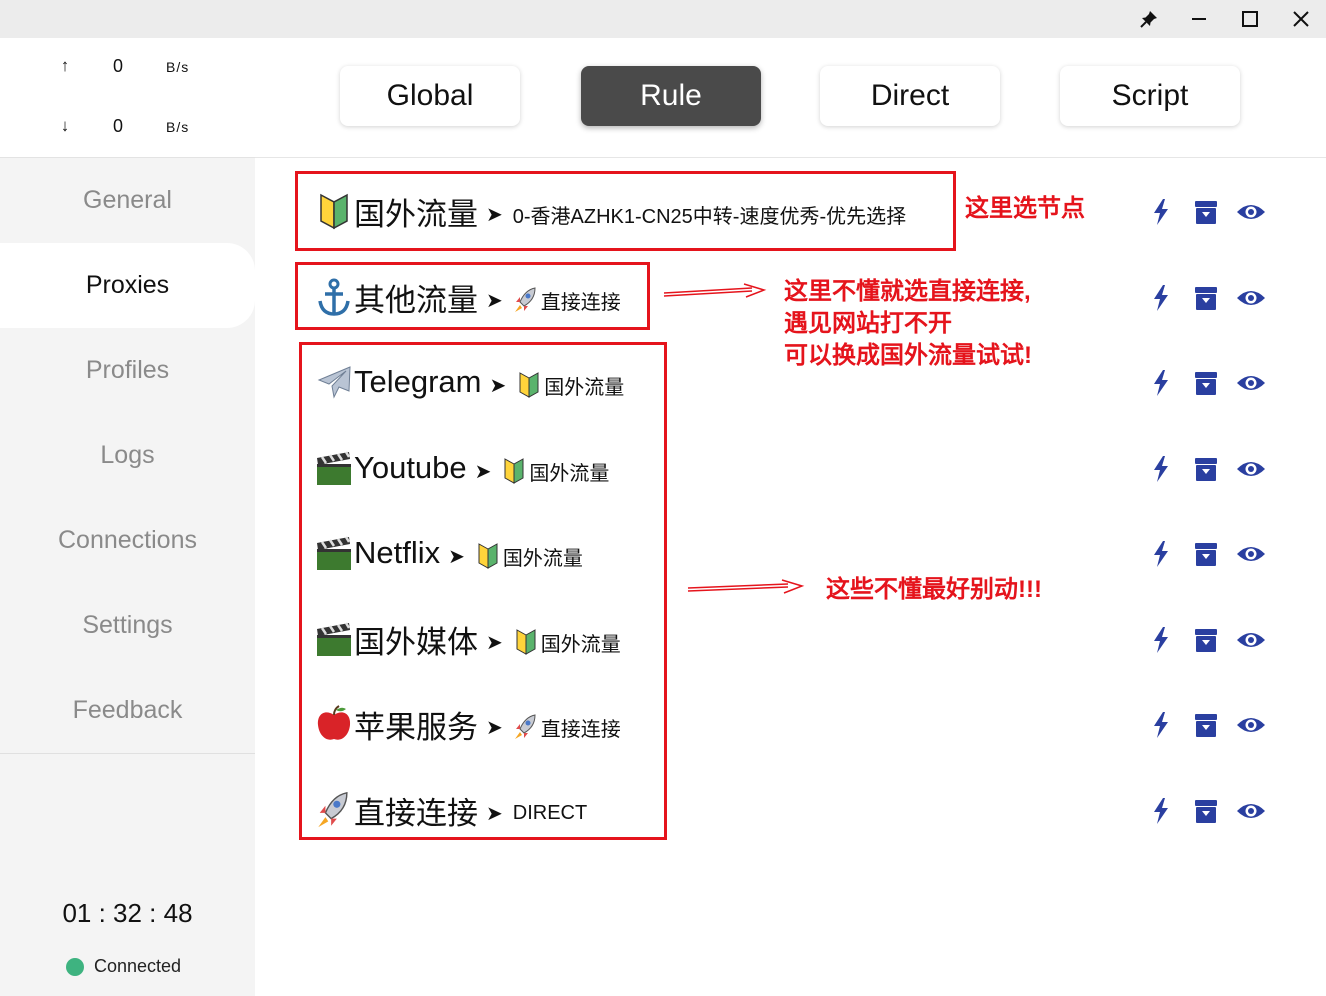 The width and height of the screenshot is (1326, 996). I want to click on minimize-icon, so click(1199, 19).